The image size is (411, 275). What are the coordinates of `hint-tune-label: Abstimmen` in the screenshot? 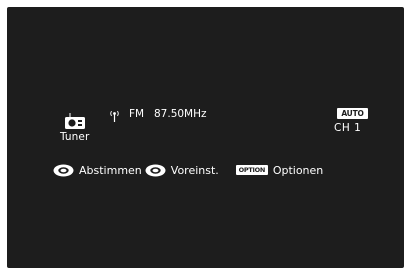 It's located at (110, 170).